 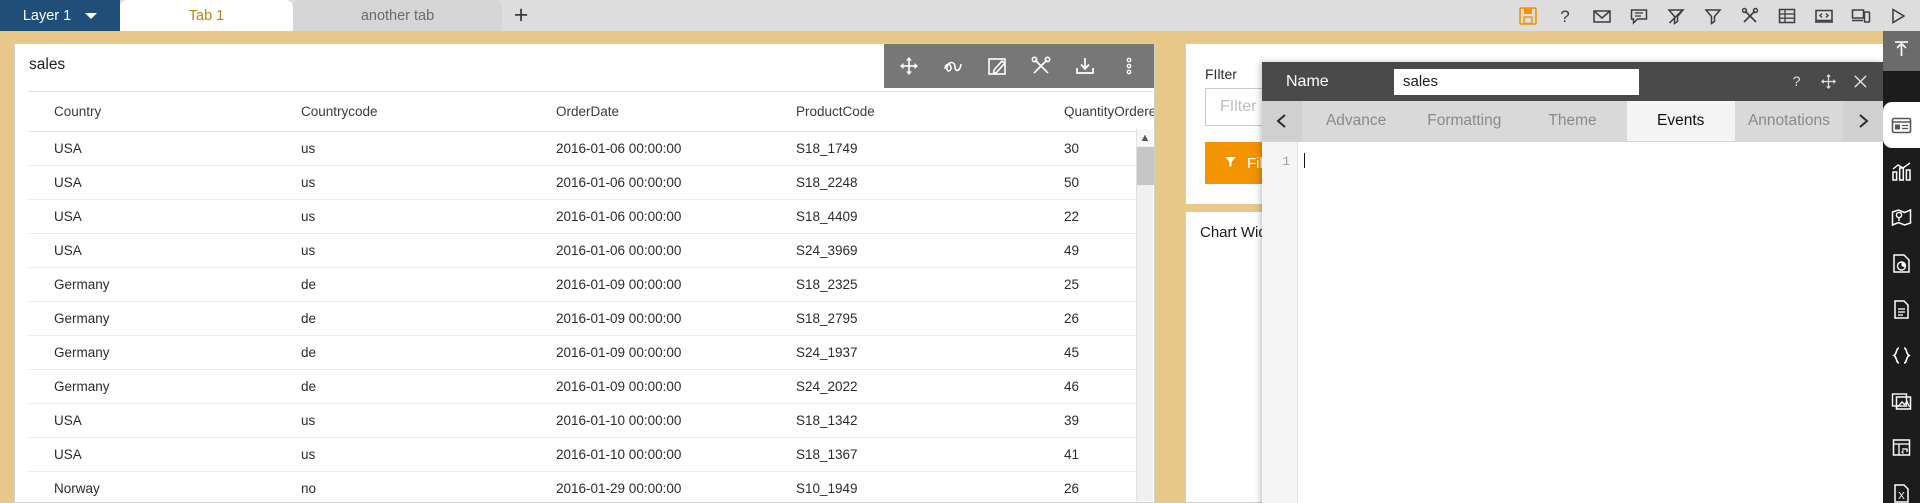 I want to click on edit-icon, so click(x=997, y=66).